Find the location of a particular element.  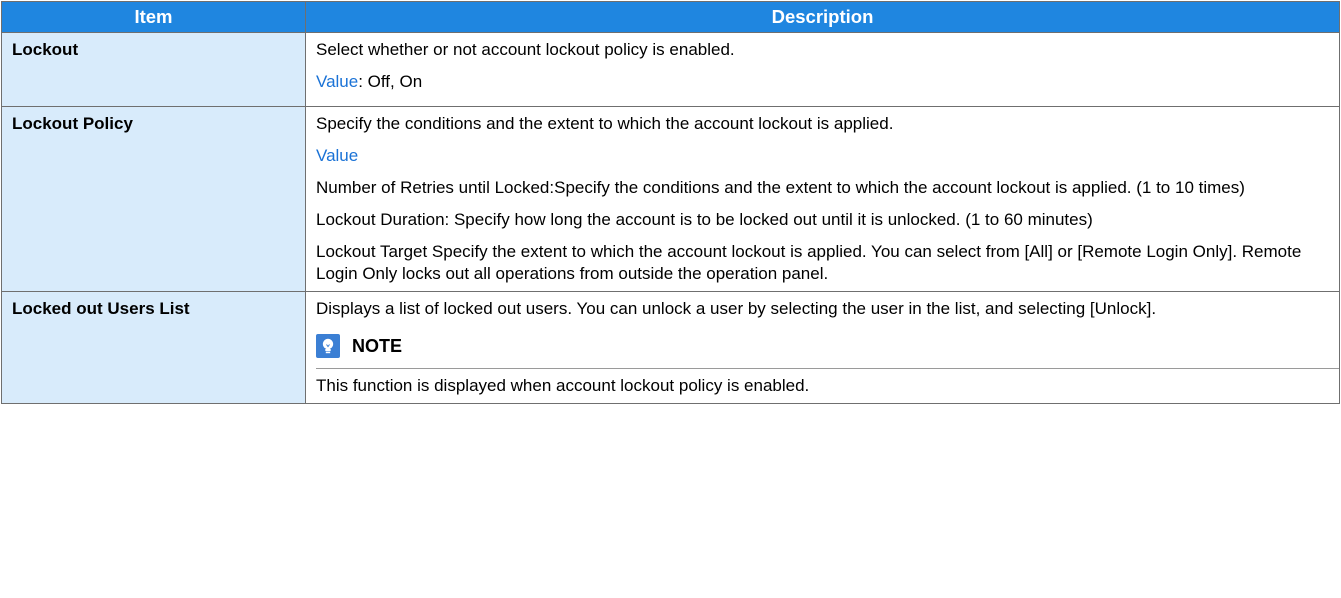

value-options: : Off, On is located at coordinates (390, 81).